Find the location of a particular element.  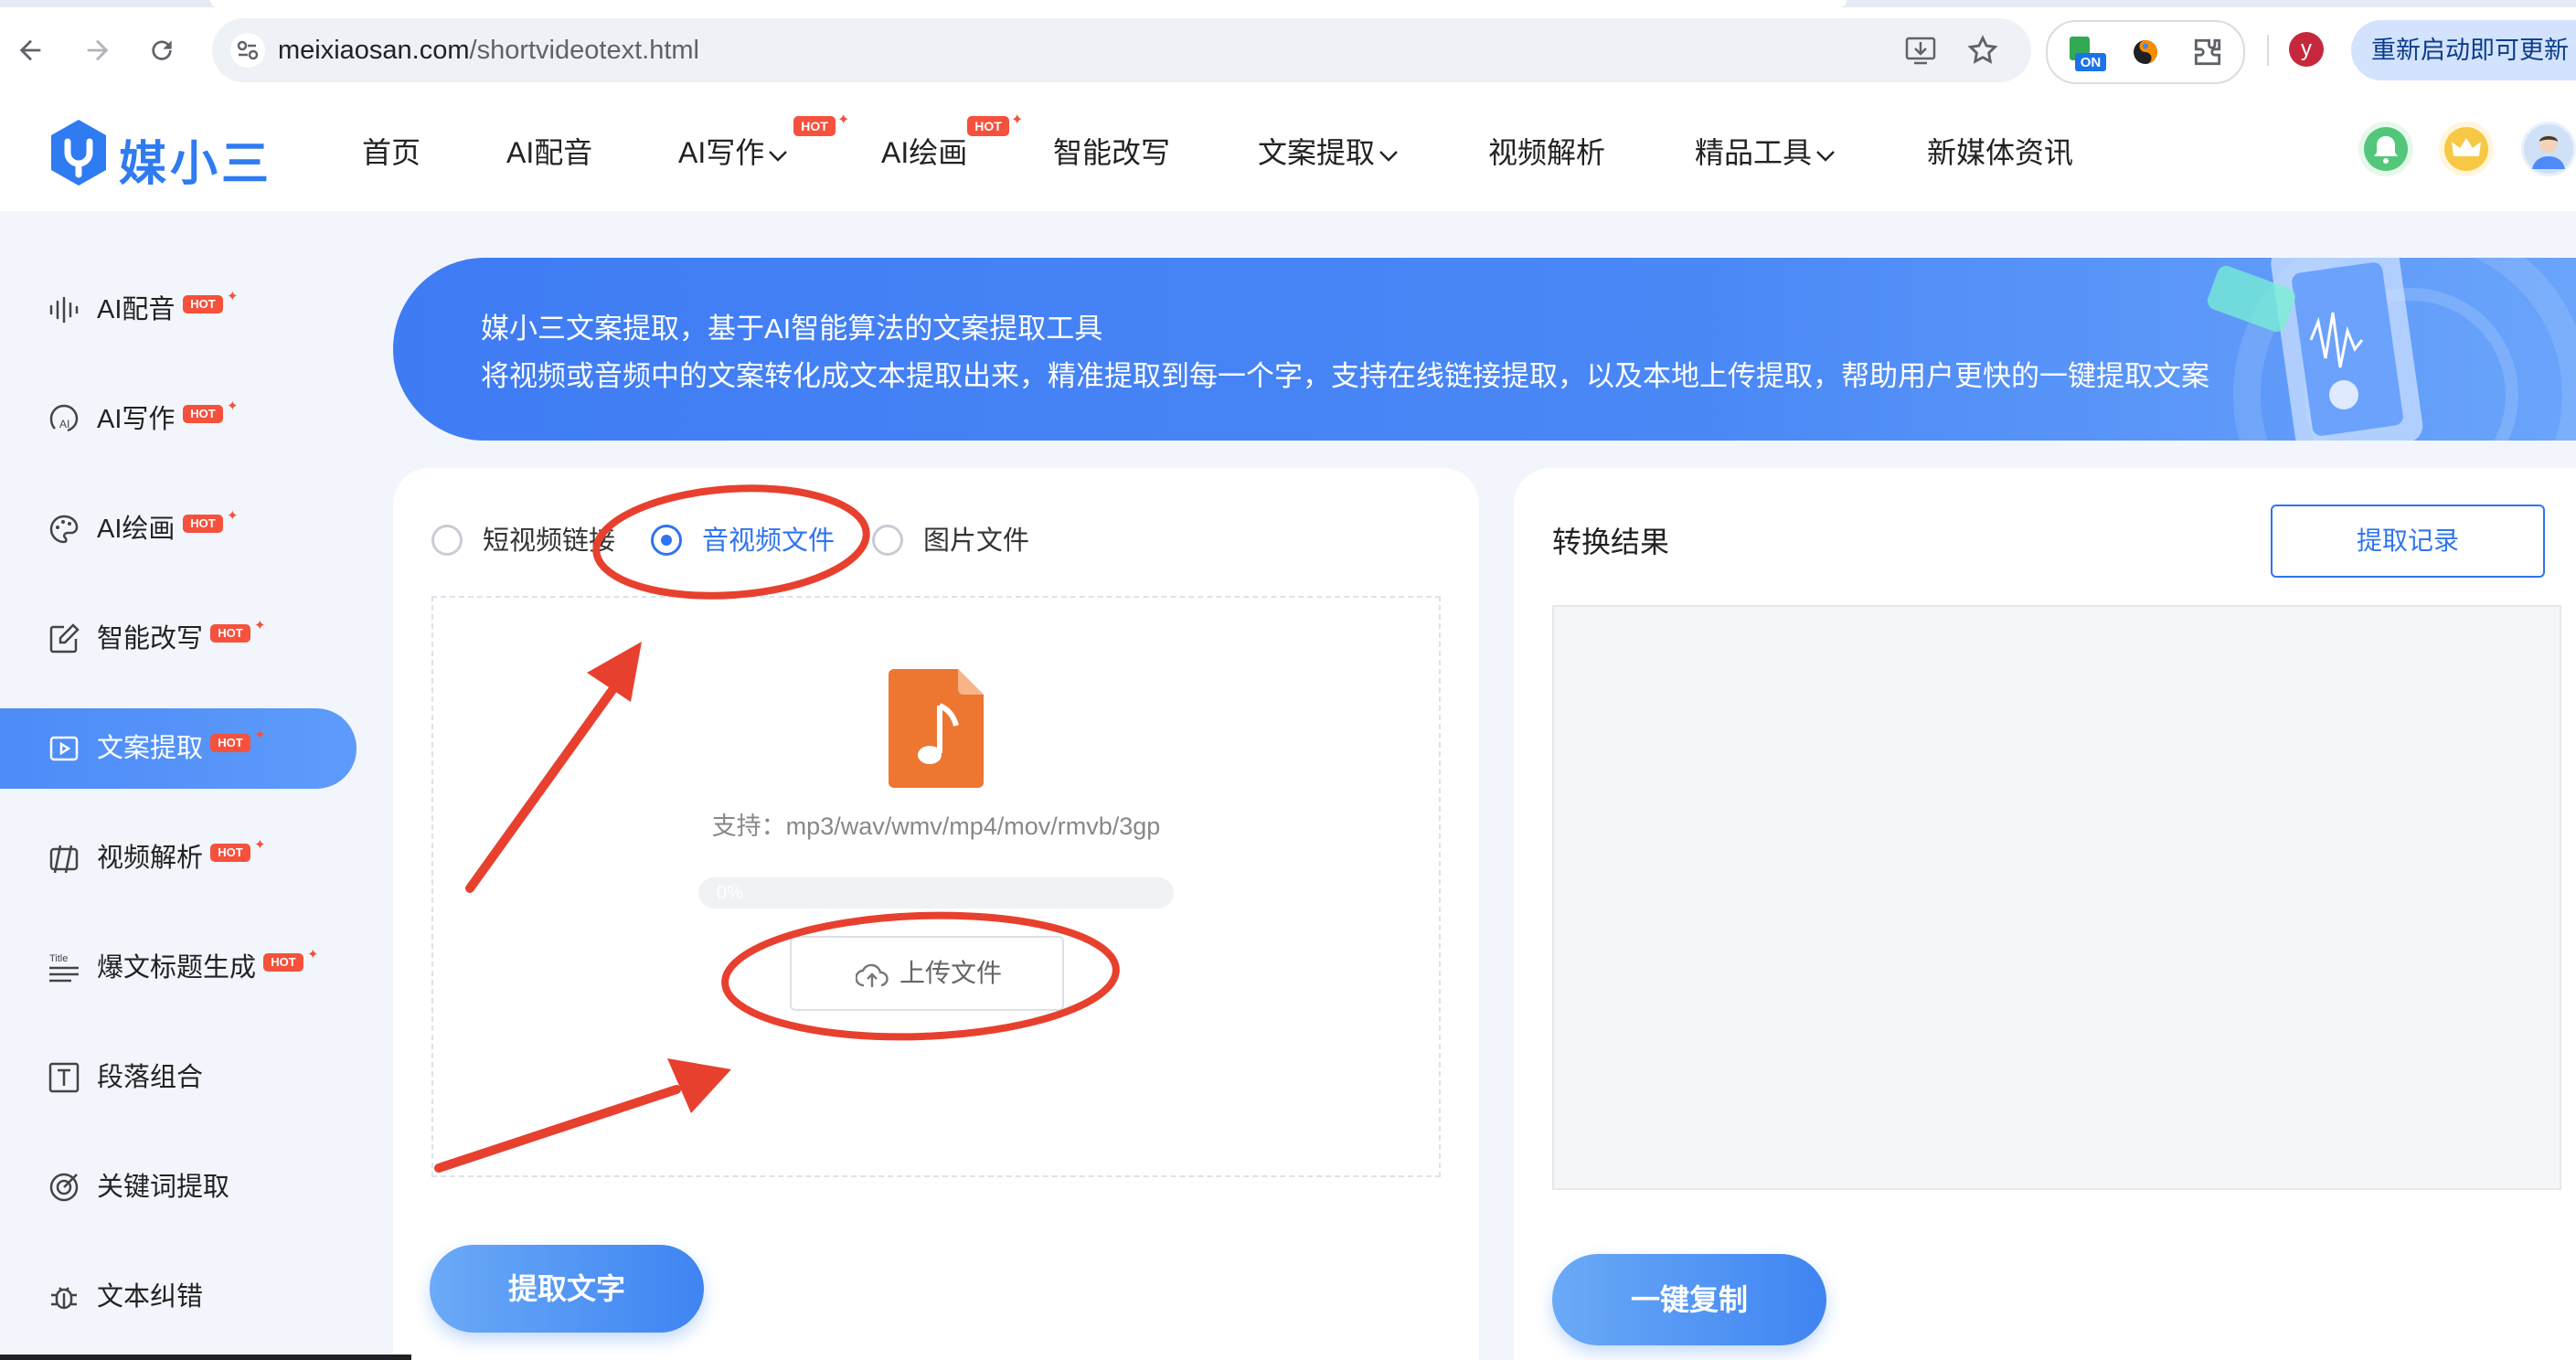

bookmark-star-icon is located at coordinates (1983, 50).